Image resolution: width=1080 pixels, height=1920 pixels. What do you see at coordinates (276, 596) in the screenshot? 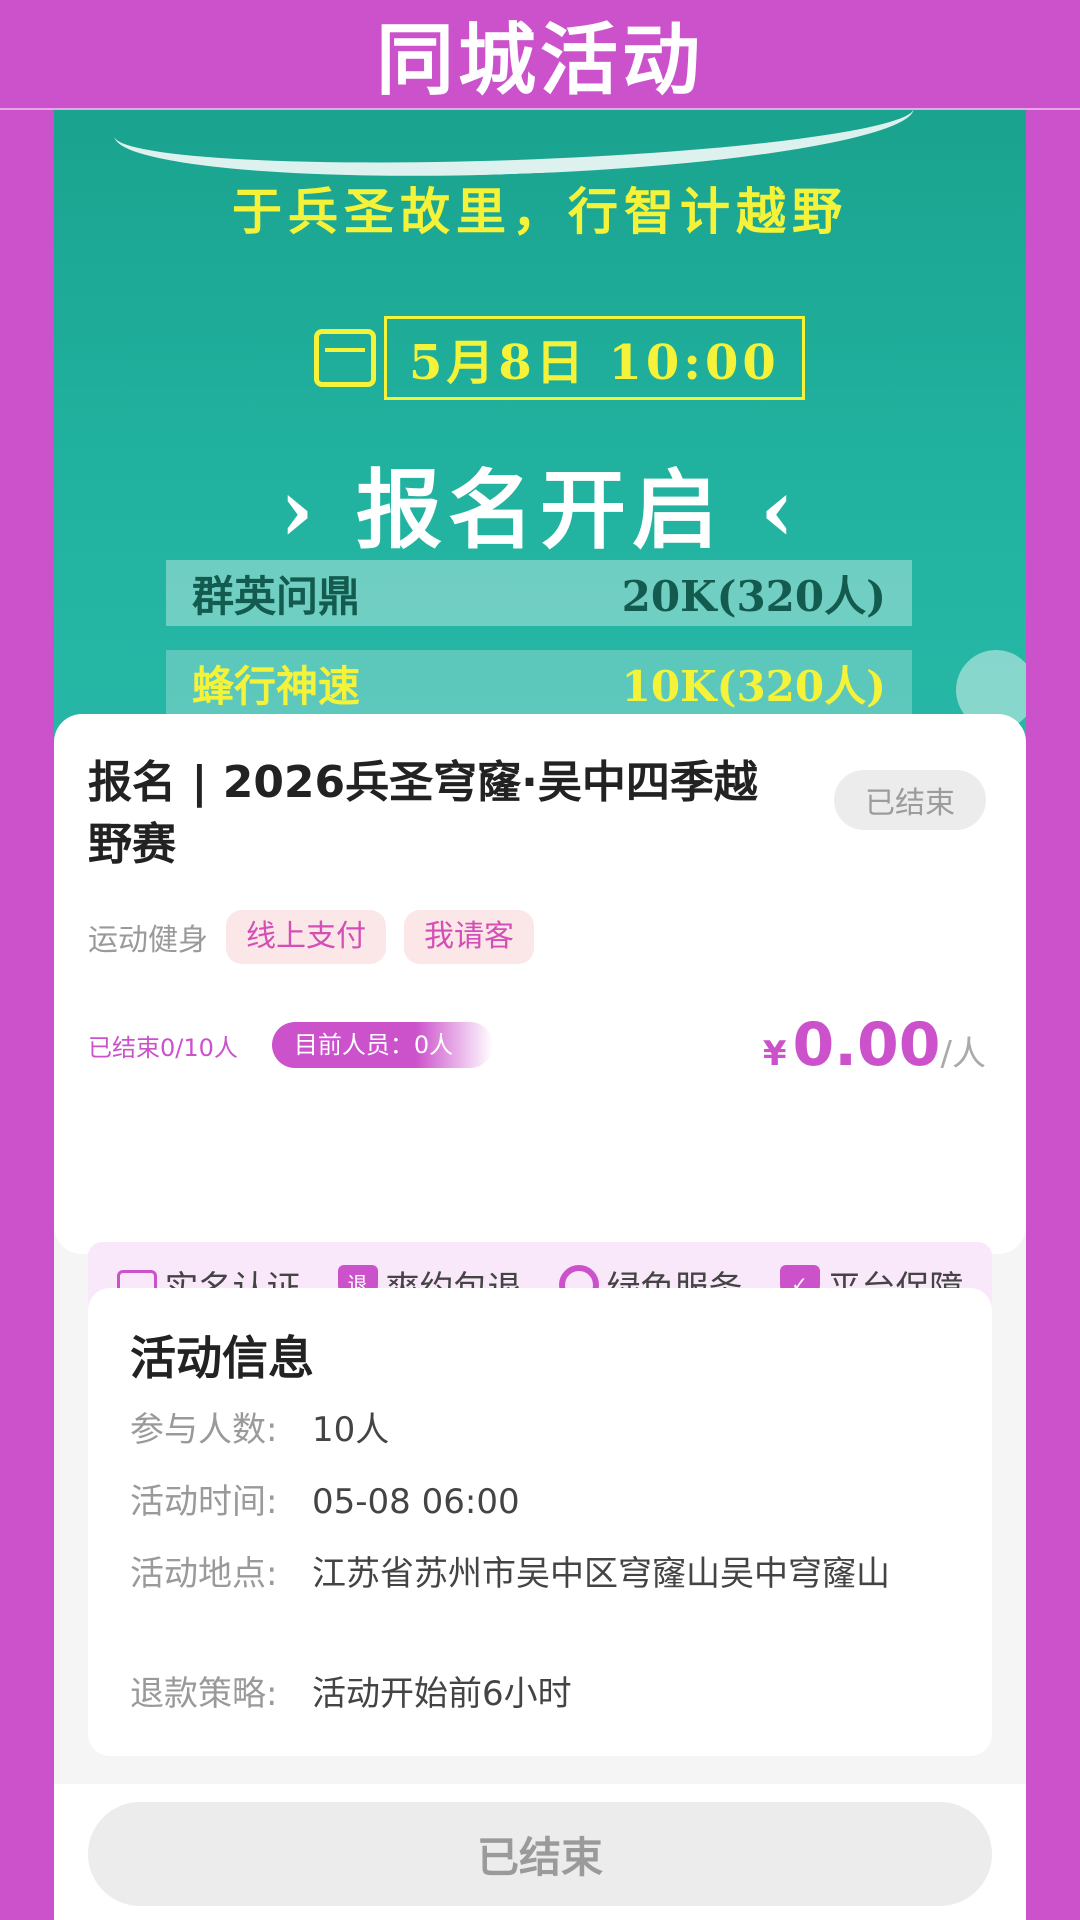
I see `banner-row-name: 群英问鼎` at bounding box center [276, 596].